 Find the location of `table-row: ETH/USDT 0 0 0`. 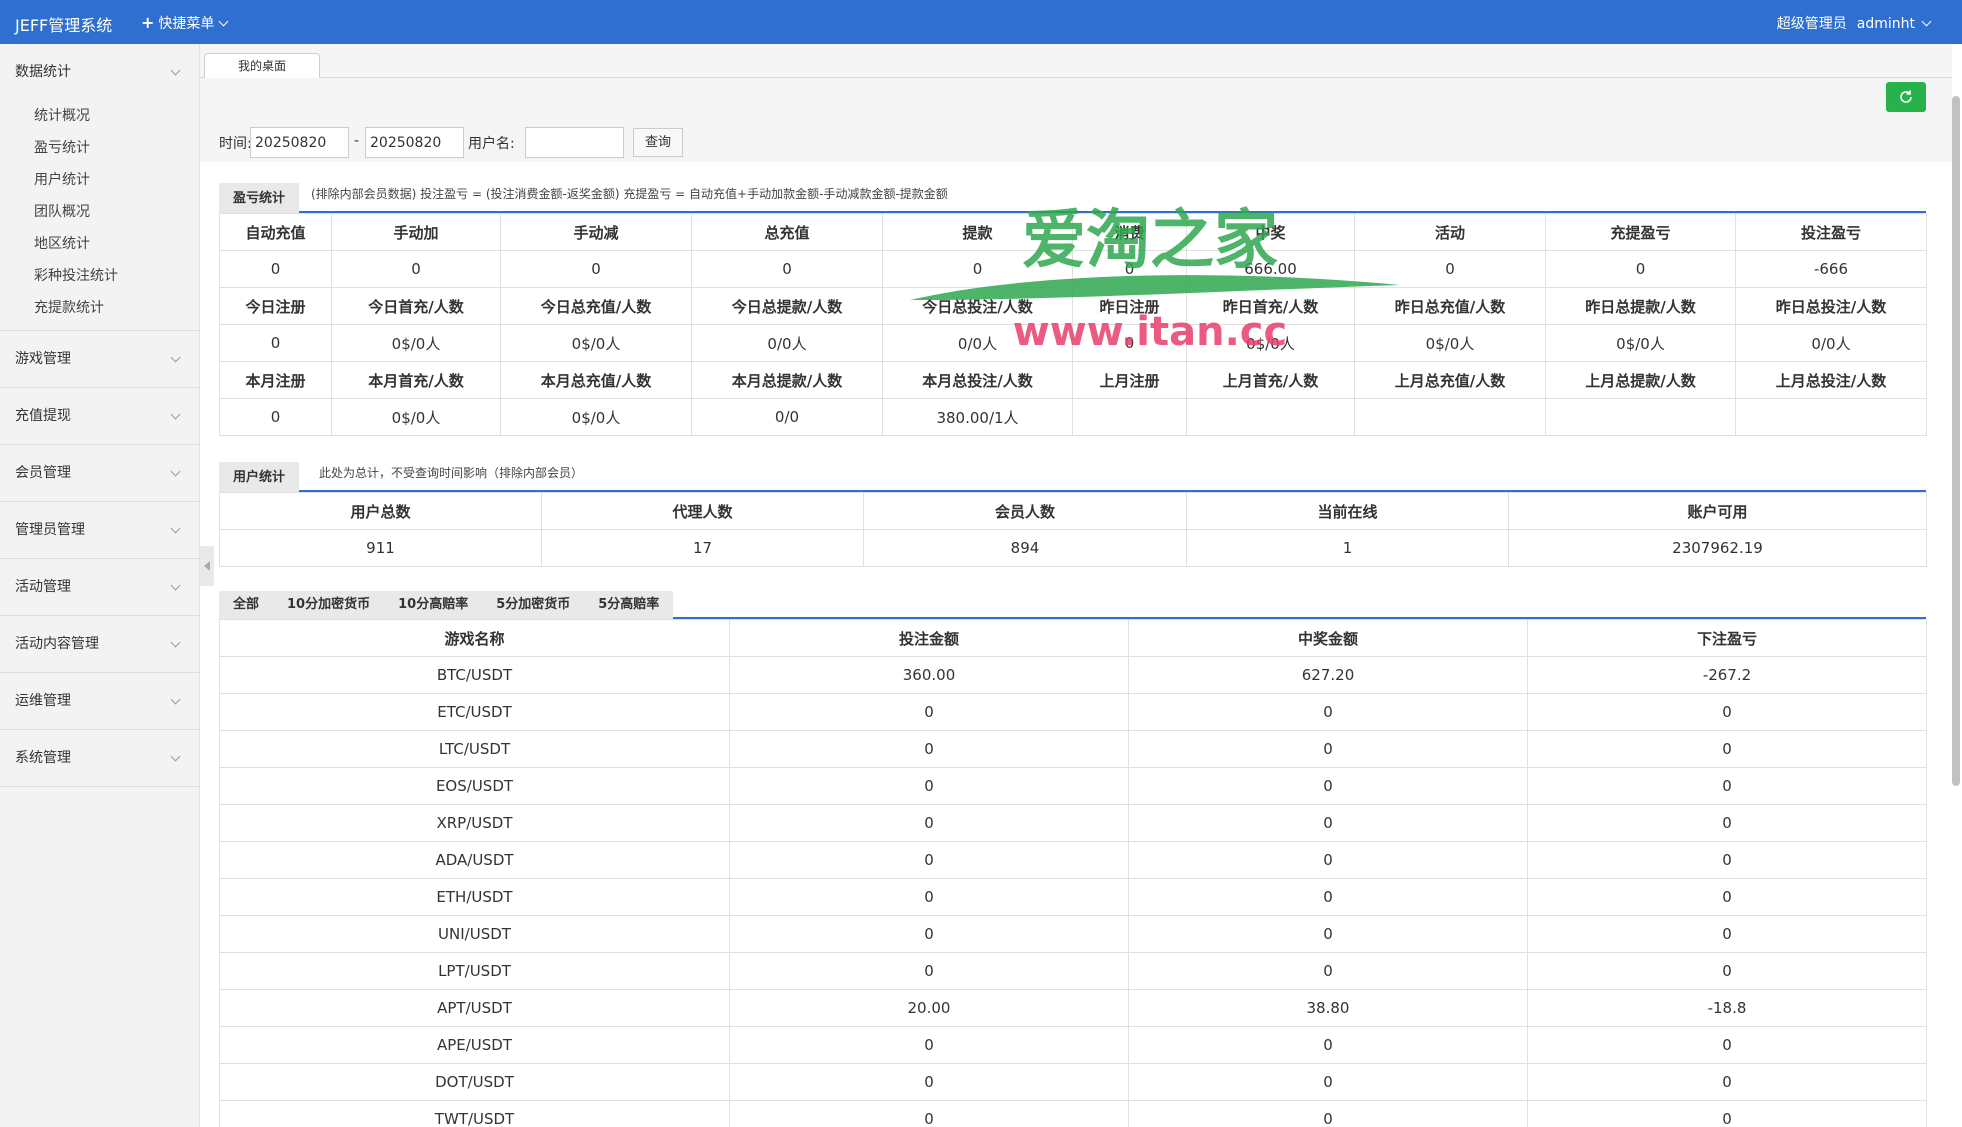

table-row: ETH/USDT 0 0 0 is located at coordinates (1073, 897).